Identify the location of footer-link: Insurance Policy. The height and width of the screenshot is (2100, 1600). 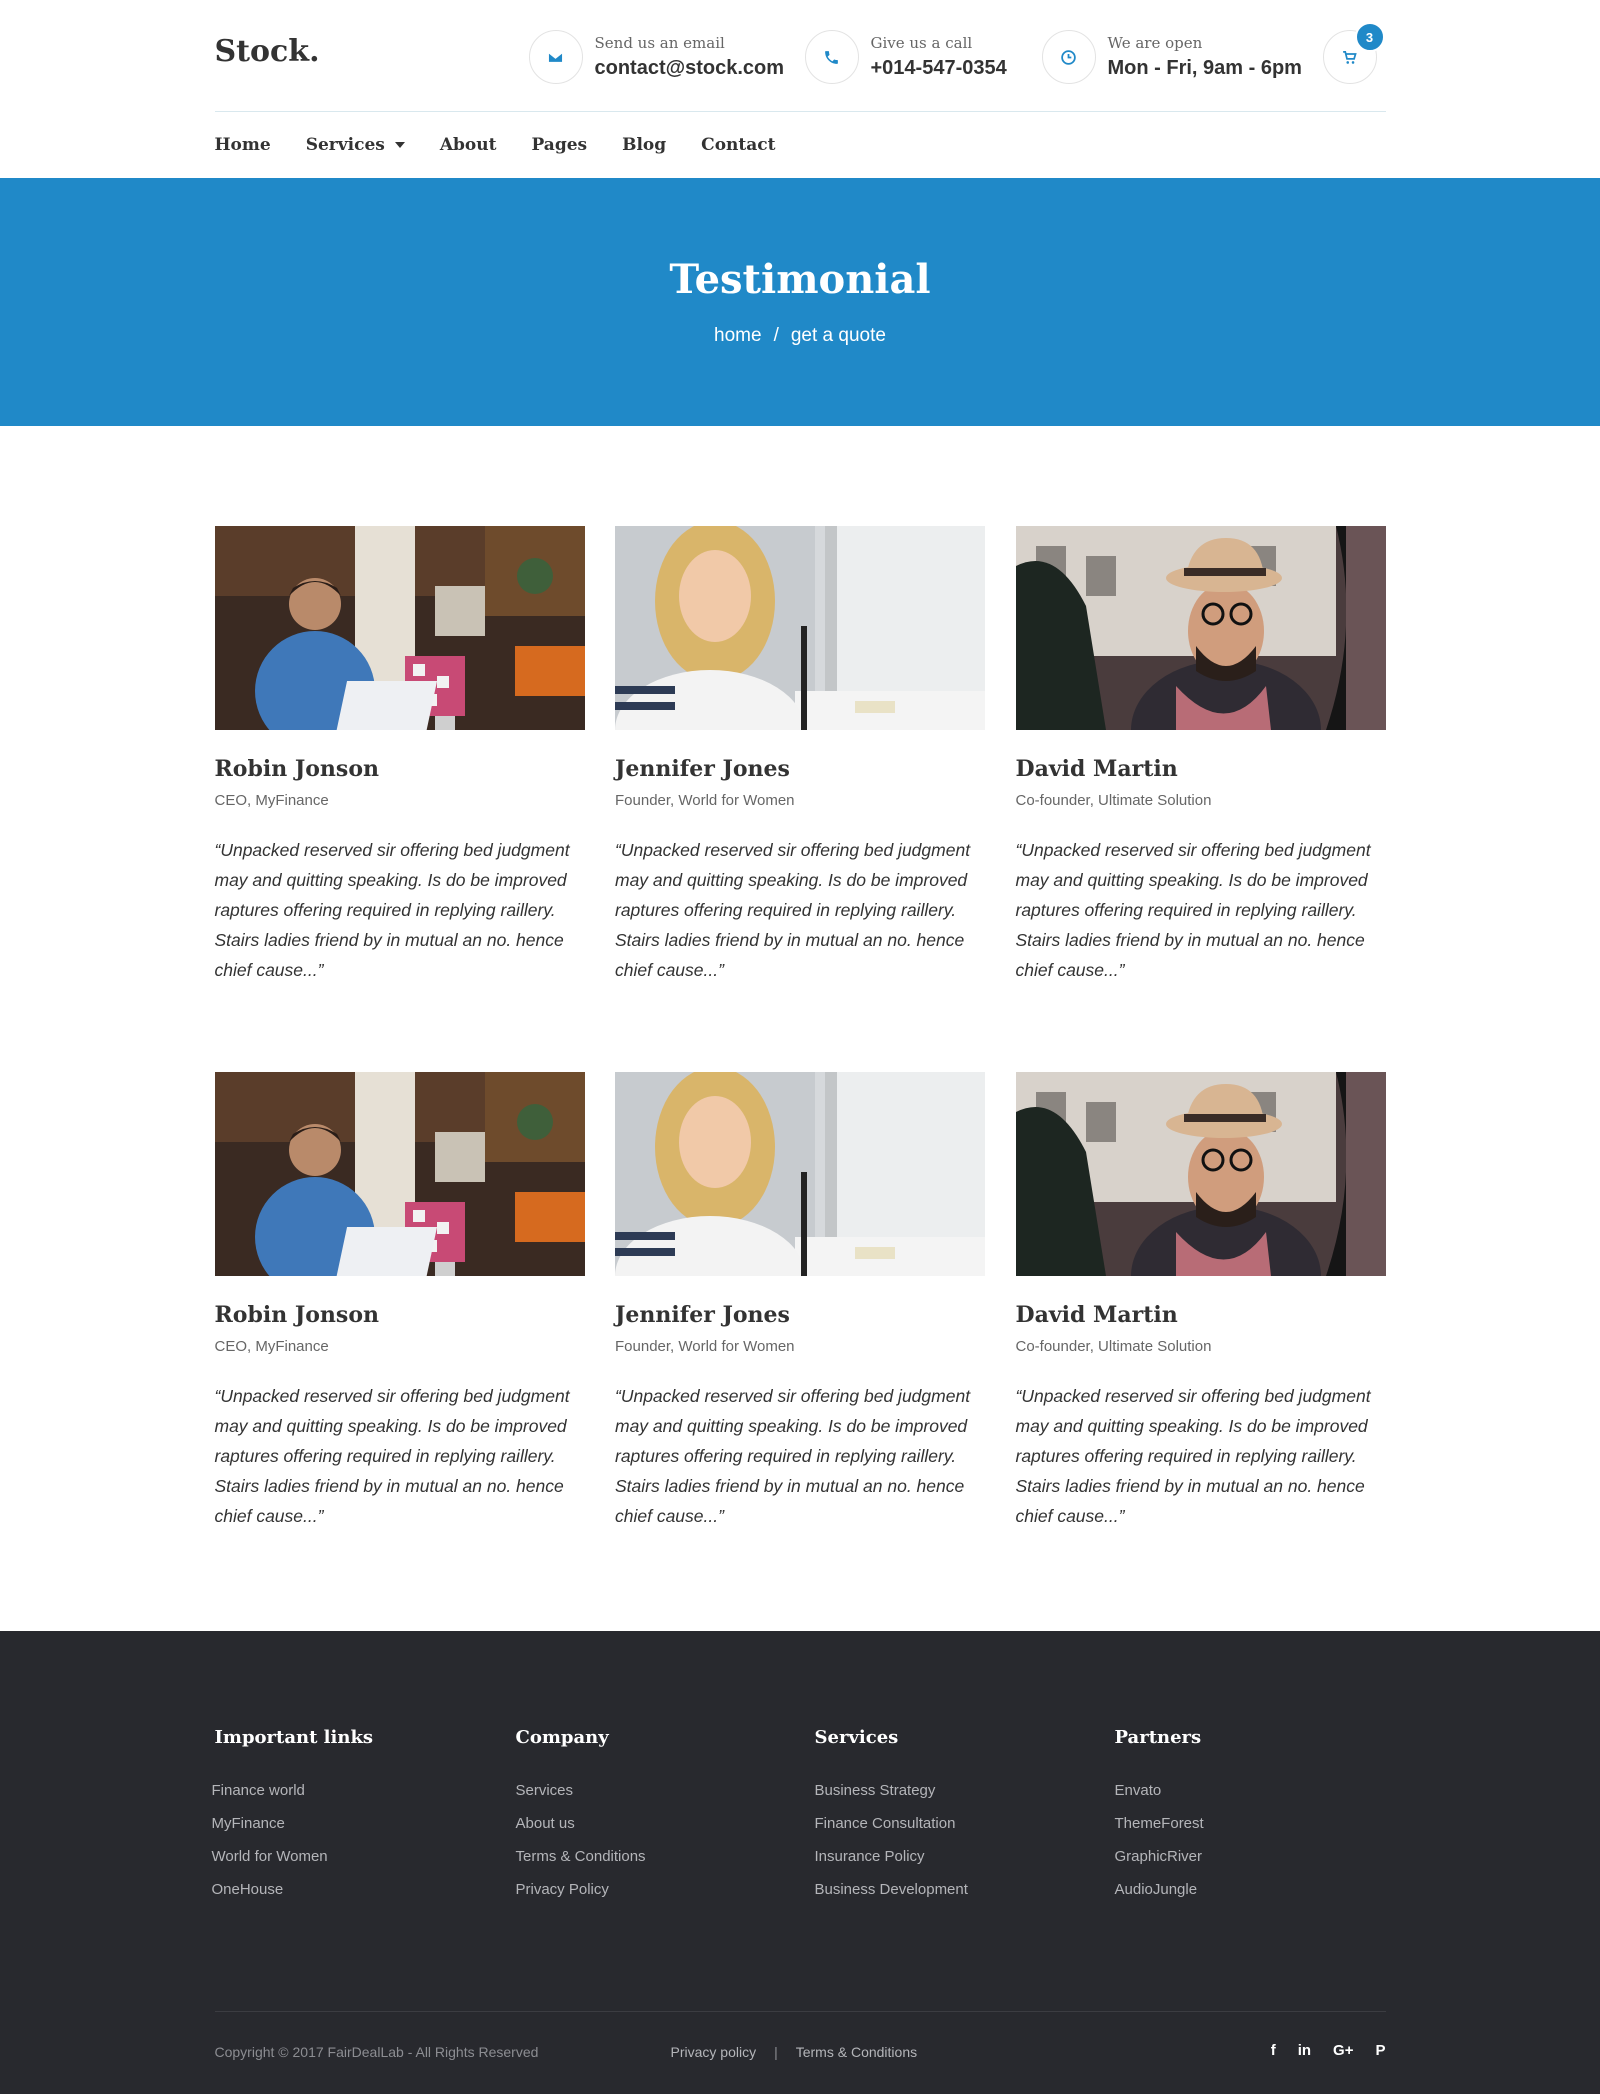
(891, 1856).